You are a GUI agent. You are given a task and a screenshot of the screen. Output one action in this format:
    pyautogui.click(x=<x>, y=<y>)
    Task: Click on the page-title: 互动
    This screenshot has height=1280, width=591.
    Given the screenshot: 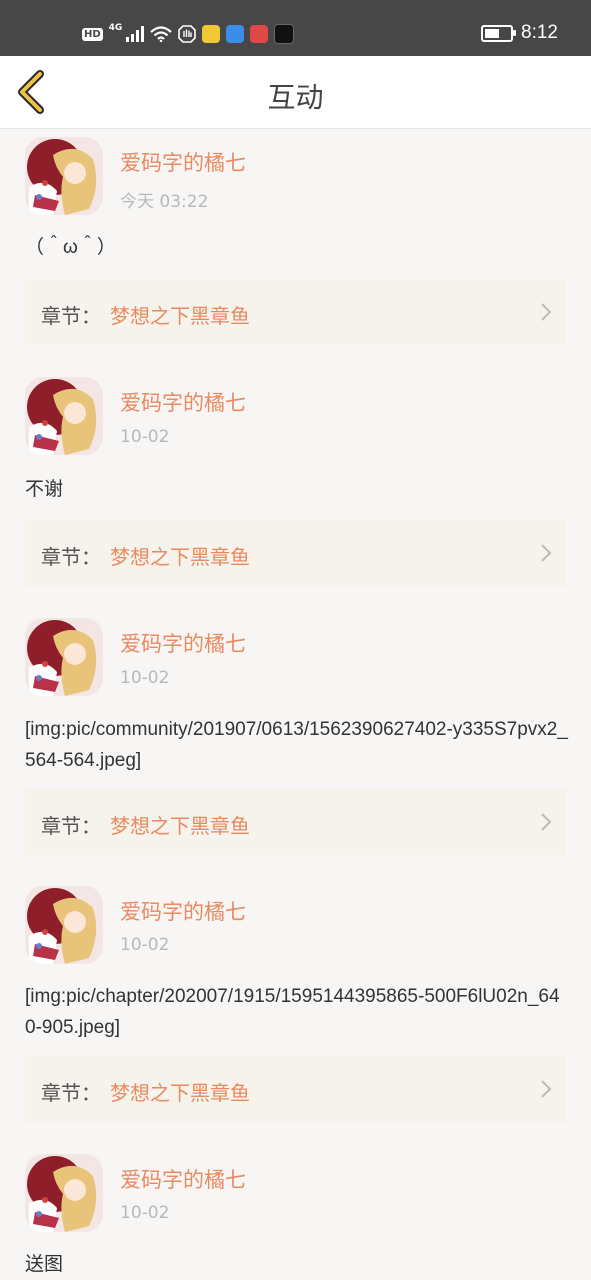 What is the action you would take?
    pyautogui.click(x=295, y=97)
    